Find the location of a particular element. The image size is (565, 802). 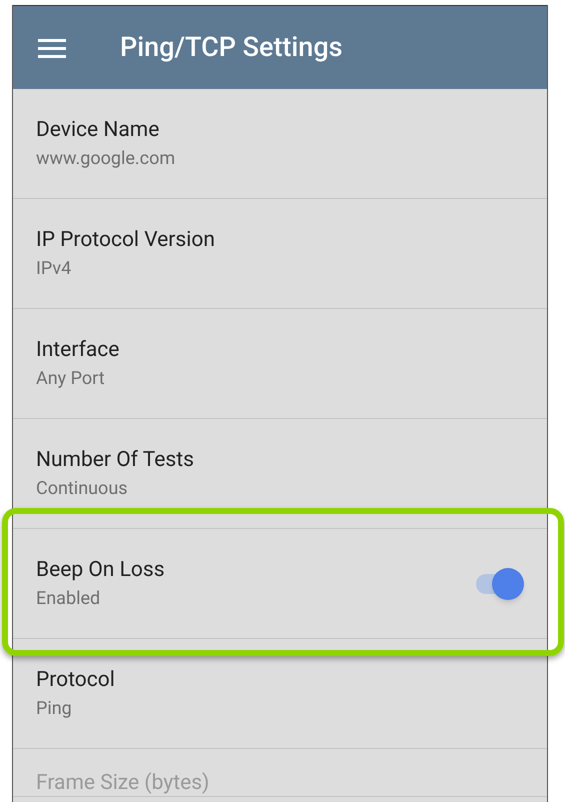

setting-label: IP Protocol Version is located at coordinates (126, 239).